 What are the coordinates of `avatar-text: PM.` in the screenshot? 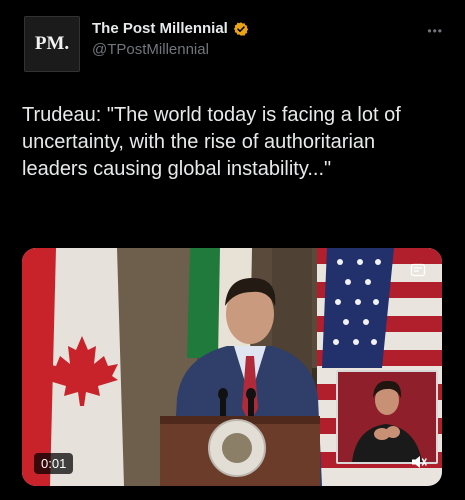 It's located at (52, 43).